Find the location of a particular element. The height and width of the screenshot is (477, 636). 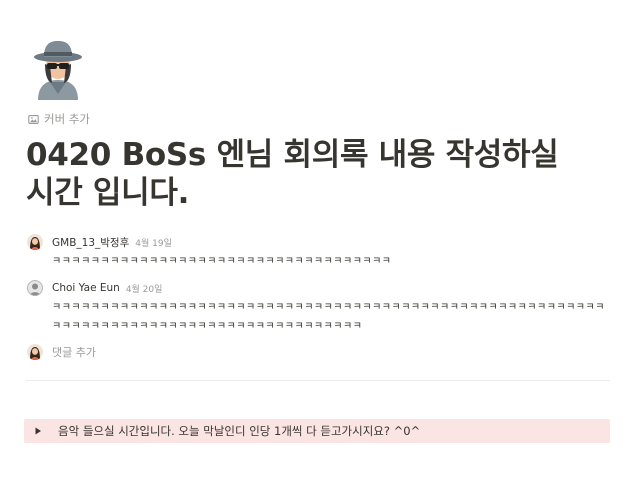

comment-text: ㅋㅋㅋㅋㅋㅋㅋㅋㅋㅋㅋㅋㅋㅋㅋㅋㅋㅋㅋㅋㅋㅋㅋㅋㅋㅋㅋㅋㅋㅋㅋㅋㅋㅋㅋ is located at coordinates (332, 261).